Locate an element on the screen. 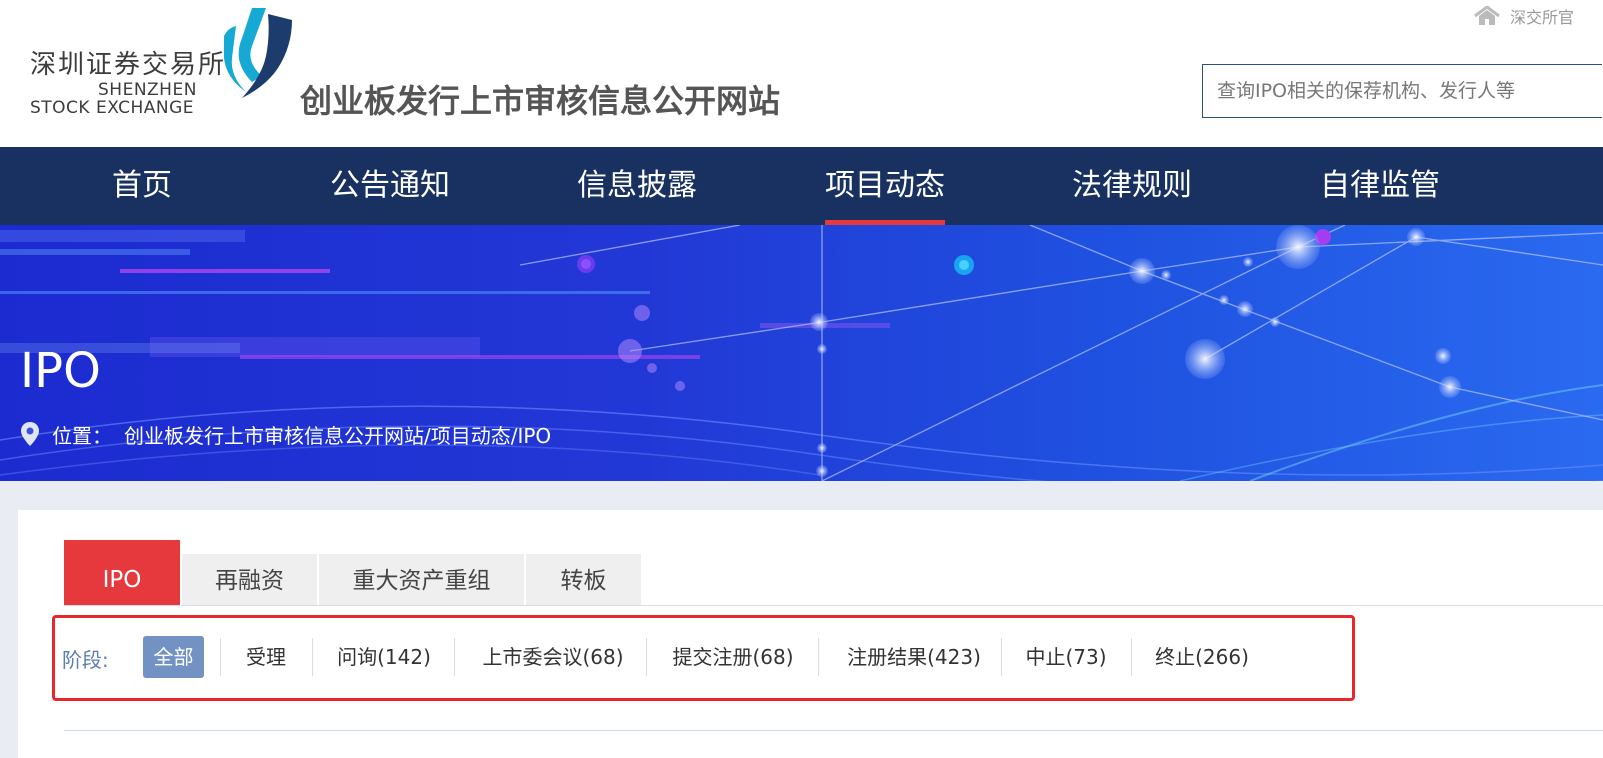 This screenshot has height=758, width=1603. search-input is located at coordinates (1402, 91).